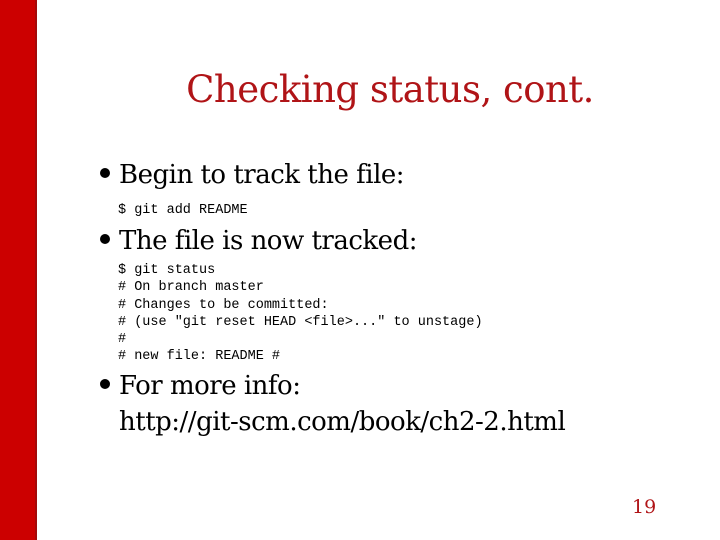 The image size is (720, 540). What do you see at coordinates (223, 305) in the screenshot?
I see `code-line: # Changes to be committed:` at bounding box center [223, 305].